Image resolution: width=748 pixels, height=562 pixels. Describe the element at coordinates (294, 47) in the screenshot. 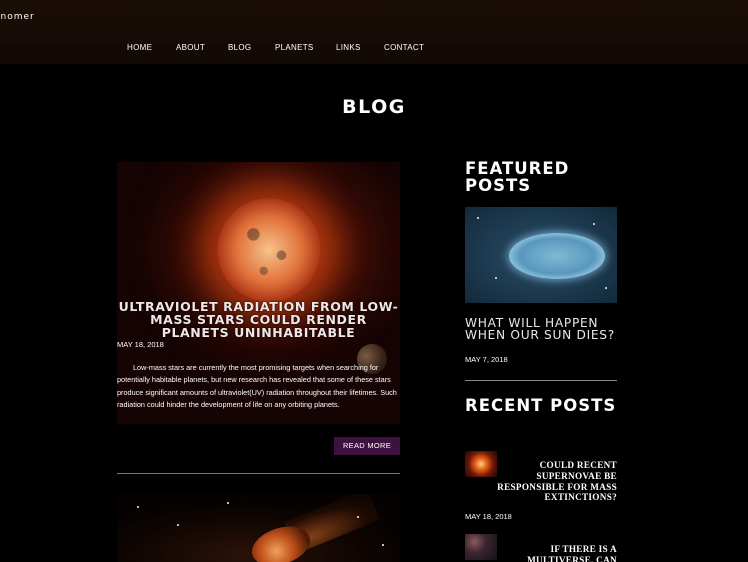

I see `nav-planets: PLANETS` at that location.